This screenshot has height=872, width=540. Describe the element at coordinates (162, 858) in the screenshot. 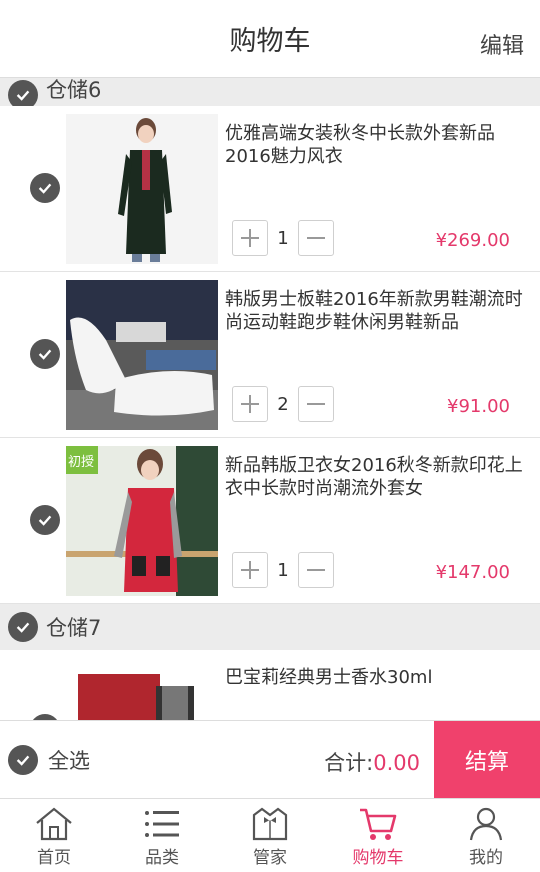

I see `tab-label: 品类` at that location.